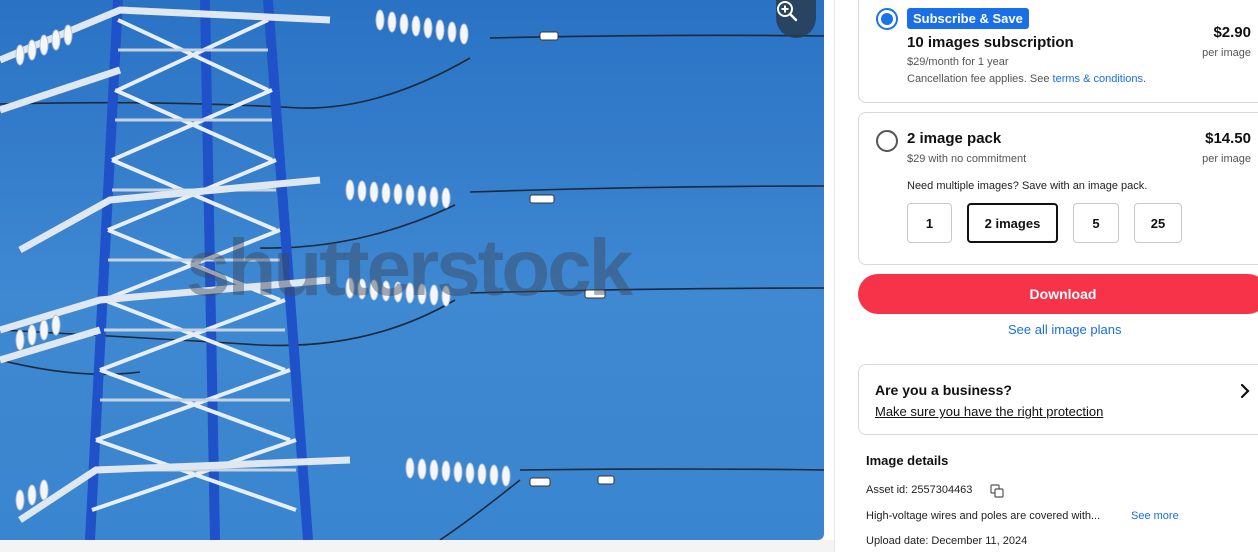 The image size is (1258, 552). What do you see at coordinates (417, 546) in the screenshot?
I see `image-bottom-strip` at bounding box center [417, 546].